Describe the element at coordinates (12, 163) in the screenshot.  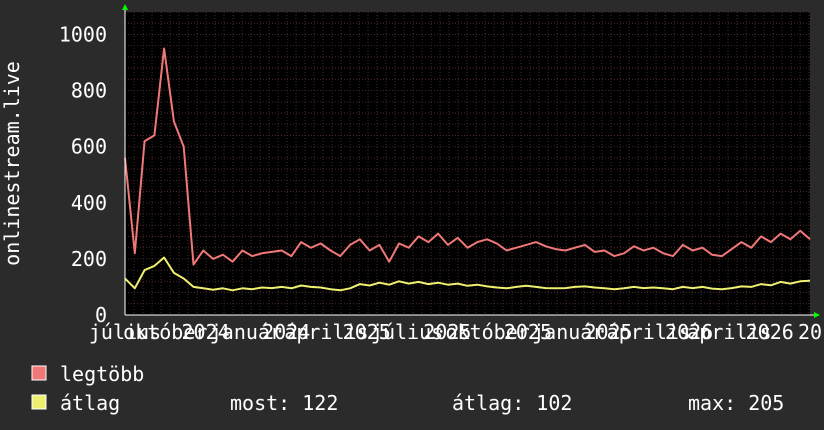
I see `y-axis-label: onlinestream.live` at that location.